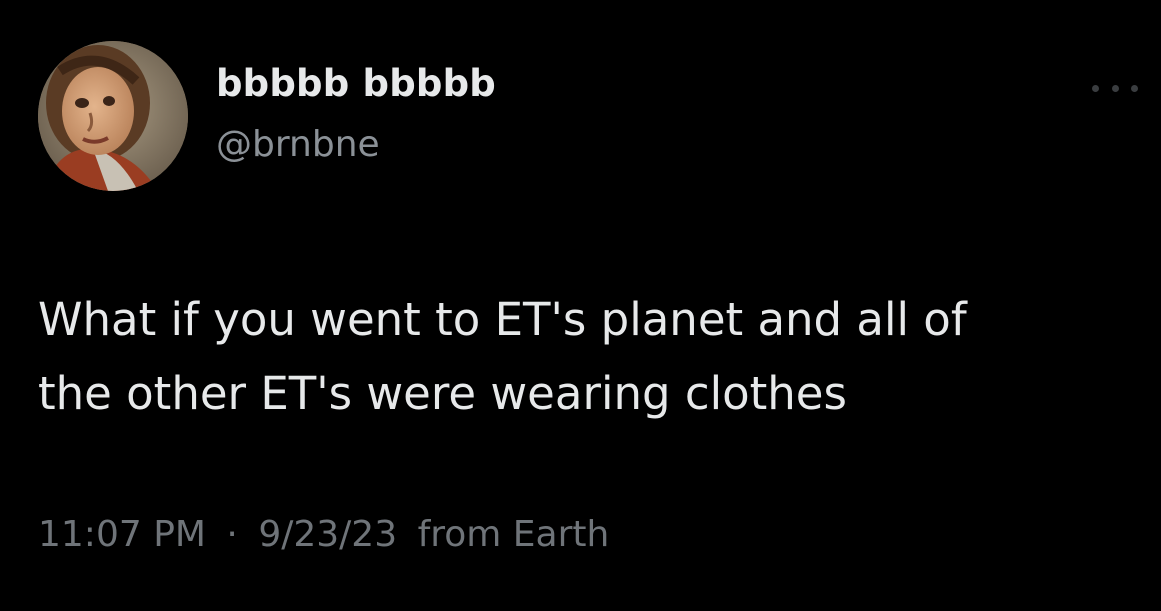 The width and height of the screenshot is (1161, 611). What do you see at coordinates (298, 144) in the screenshot?
I see `author-handle: @brnbne` at bounding box center [298, 144].